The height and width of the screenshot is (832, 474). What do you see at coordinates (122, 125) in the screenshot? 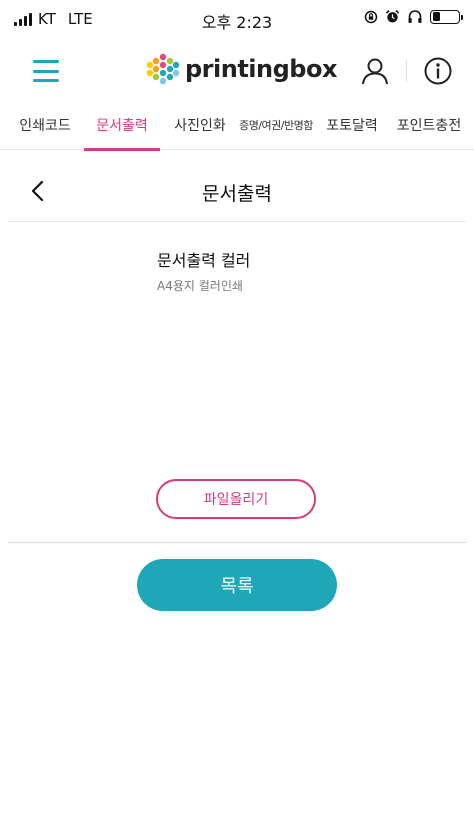
I see `tab-document-print: 문서출력` at bounding box center [122, 125].